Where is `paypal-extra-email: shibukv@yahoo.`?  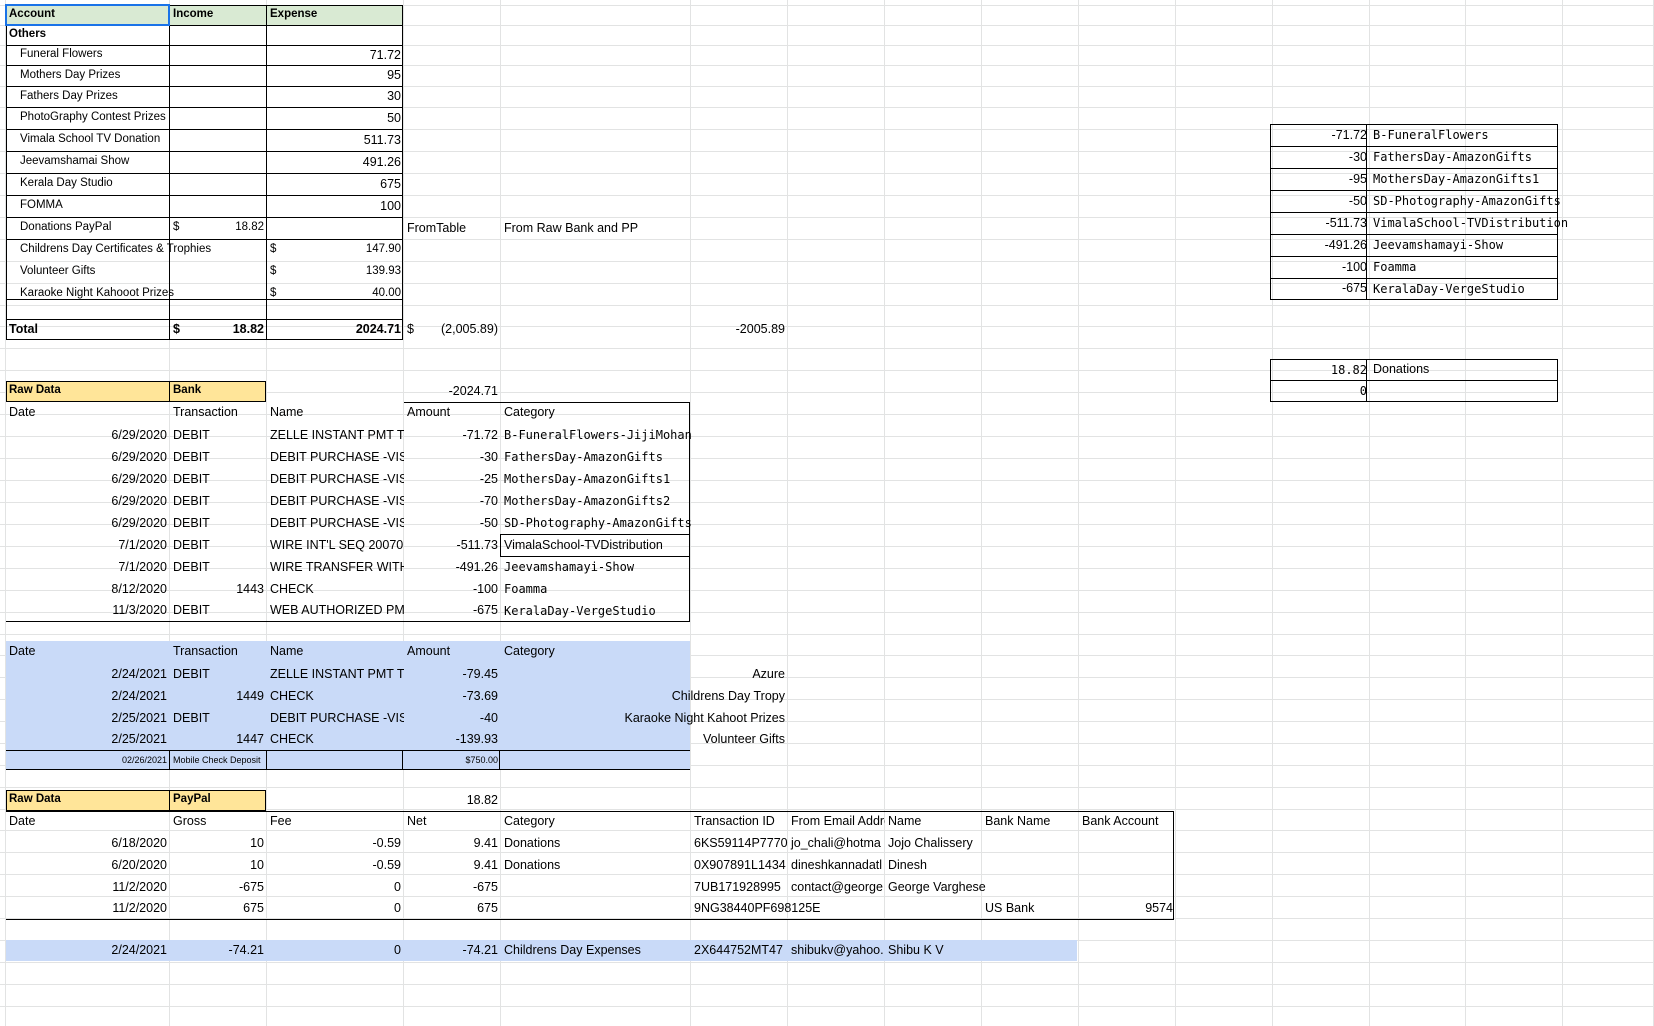
paypal-extra-email: shibukv@yahoo. is located at coordinates (836, 950).